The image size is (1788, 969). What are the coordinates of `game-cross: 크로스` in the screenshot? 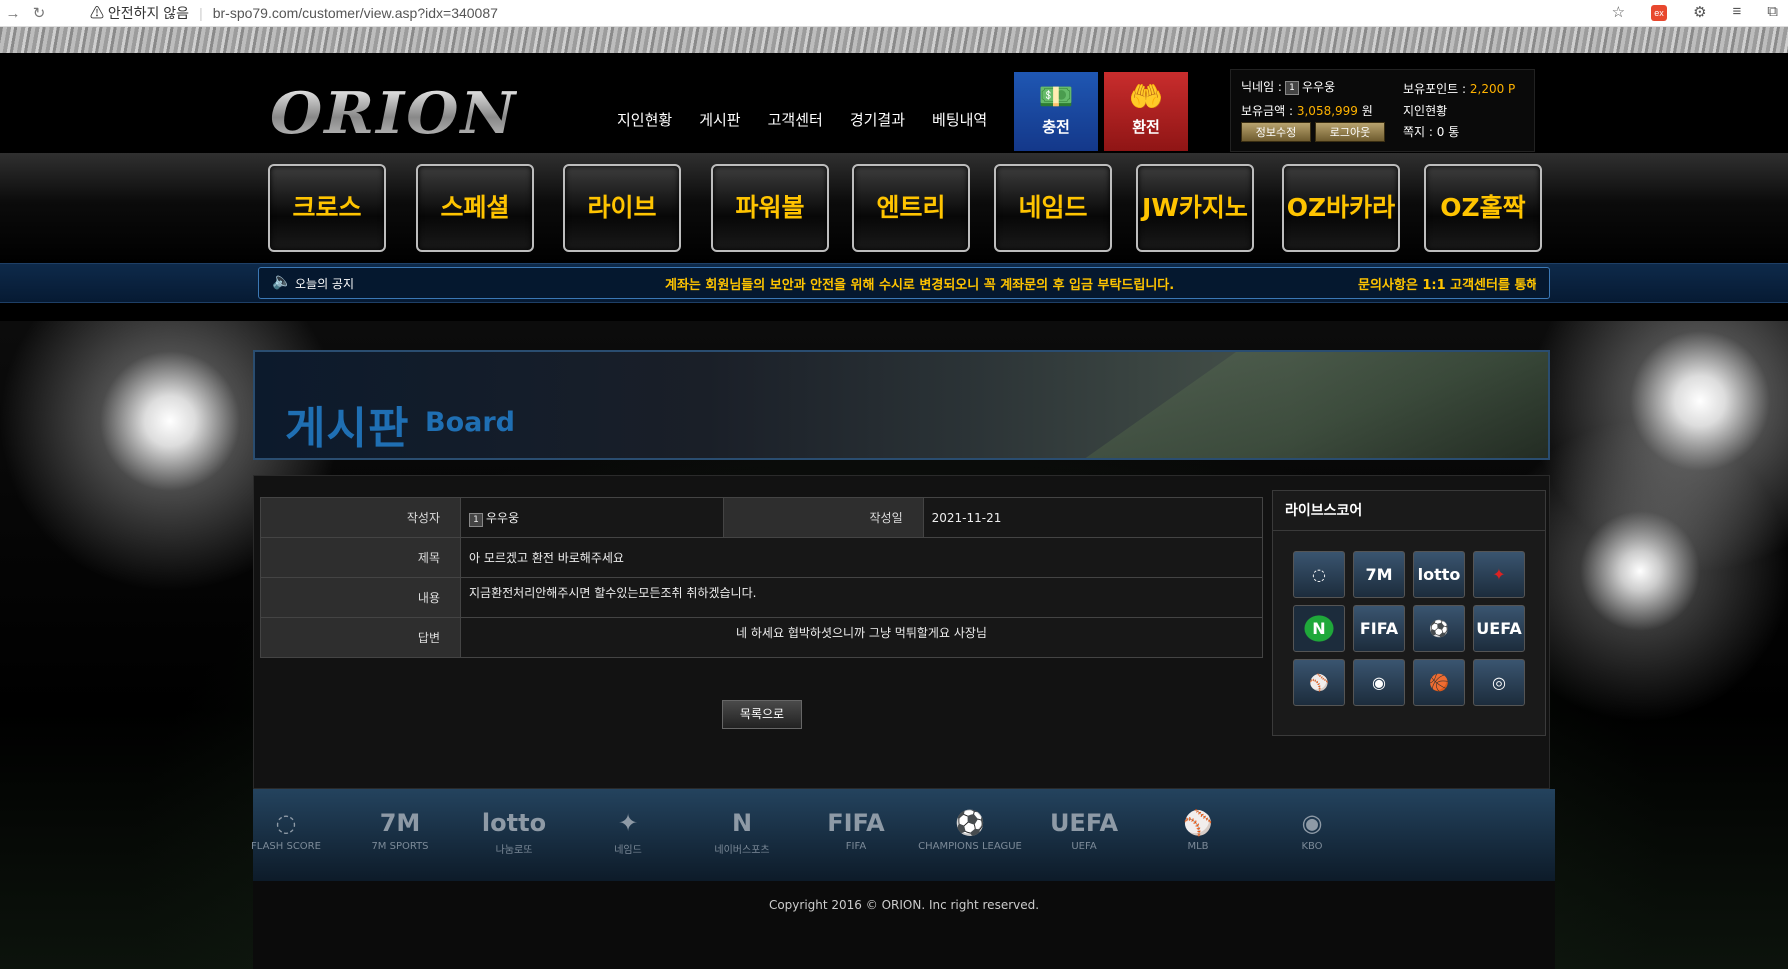 It's located at (327, 208).